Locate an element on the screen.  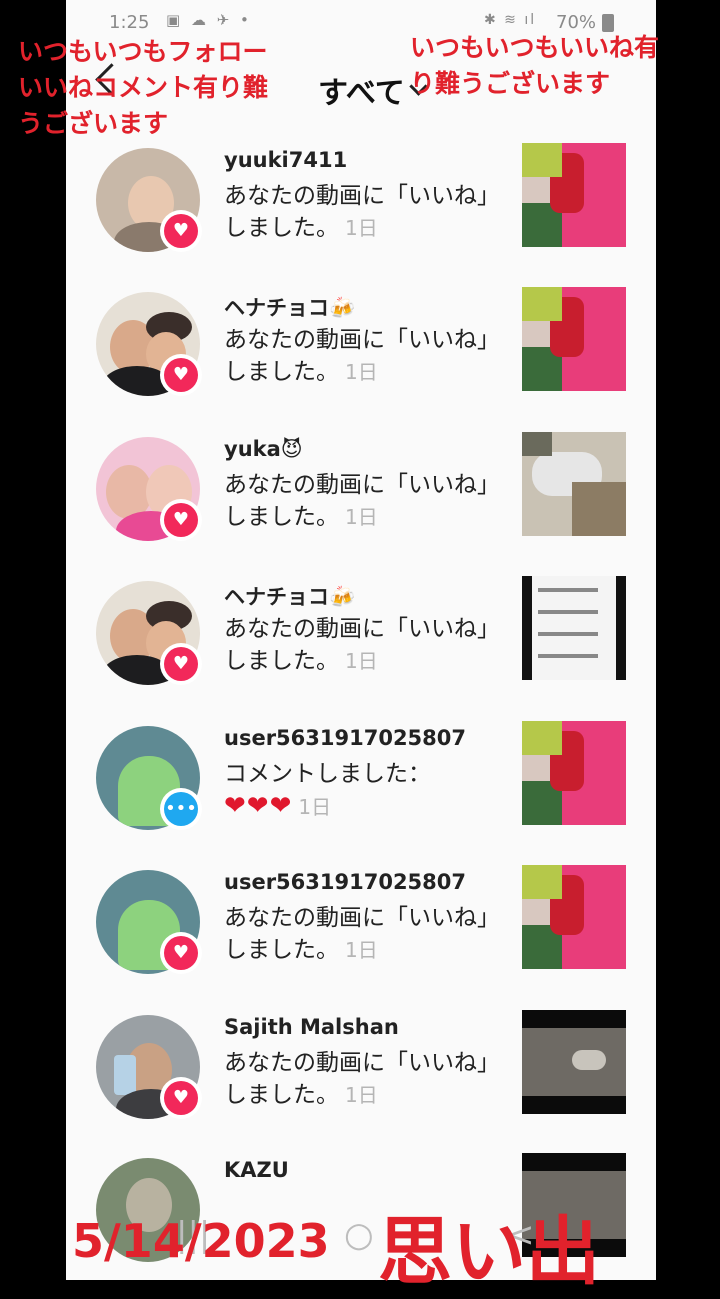
notification-row: ♥ Sajith Malshan あなたの動画に「いいね」しました。 1日 is located at coordinates (361, 1075).